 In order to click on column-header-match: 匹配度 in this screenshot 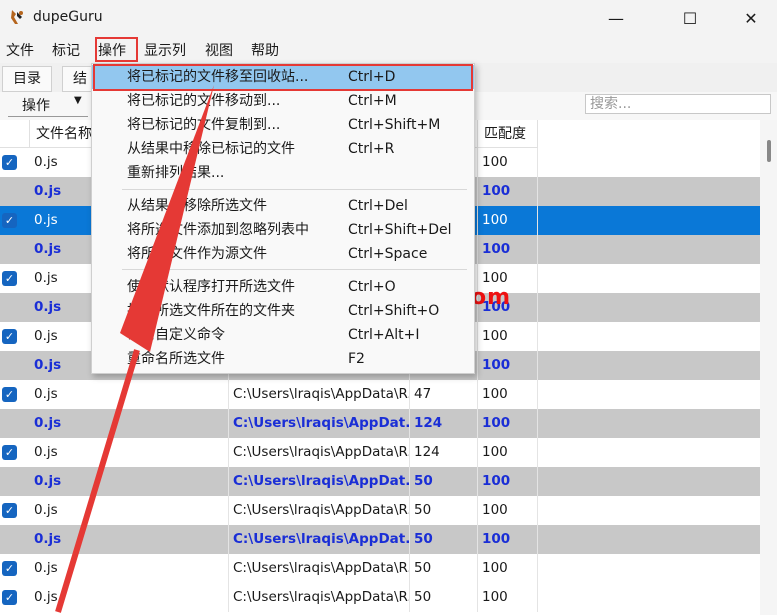, I will do `click(508, 134)`.